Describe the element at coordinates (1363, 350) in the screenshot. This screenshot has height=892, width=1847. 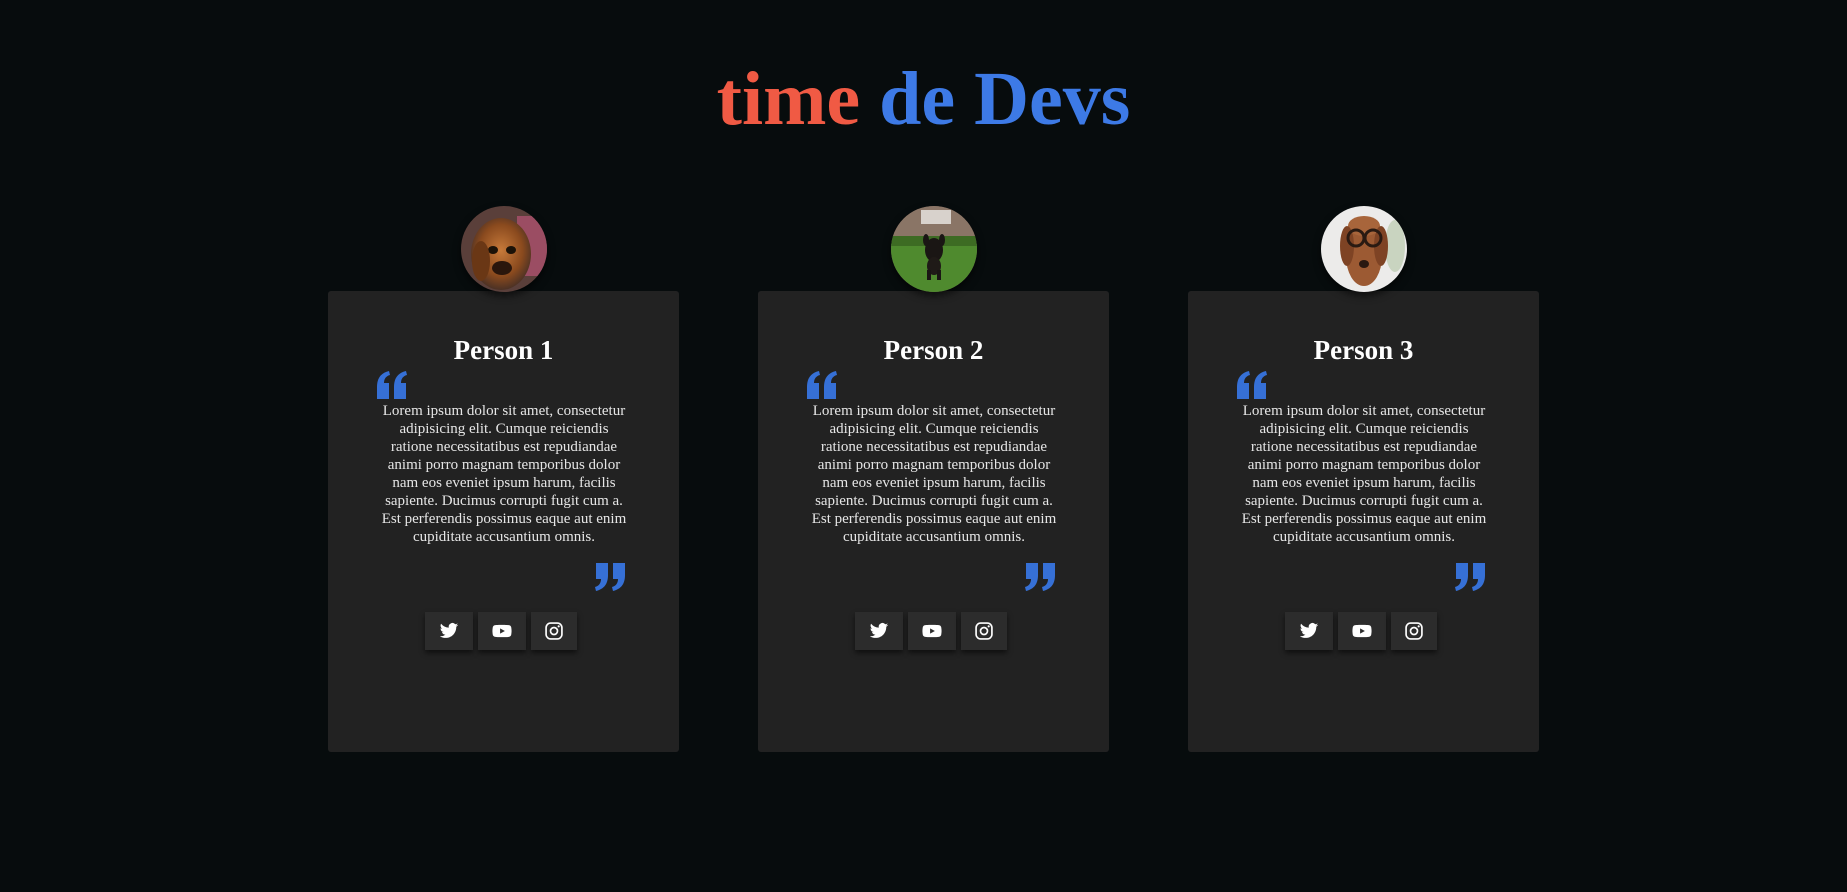
I see `person-name: Person 3` at that location.